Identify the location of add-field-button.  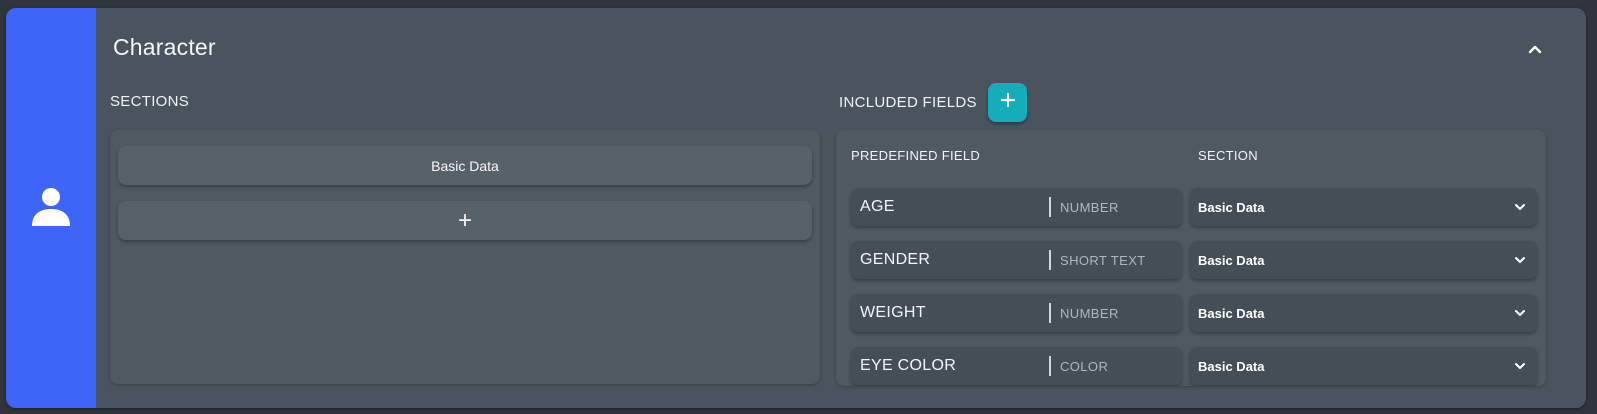
(1007, 102).